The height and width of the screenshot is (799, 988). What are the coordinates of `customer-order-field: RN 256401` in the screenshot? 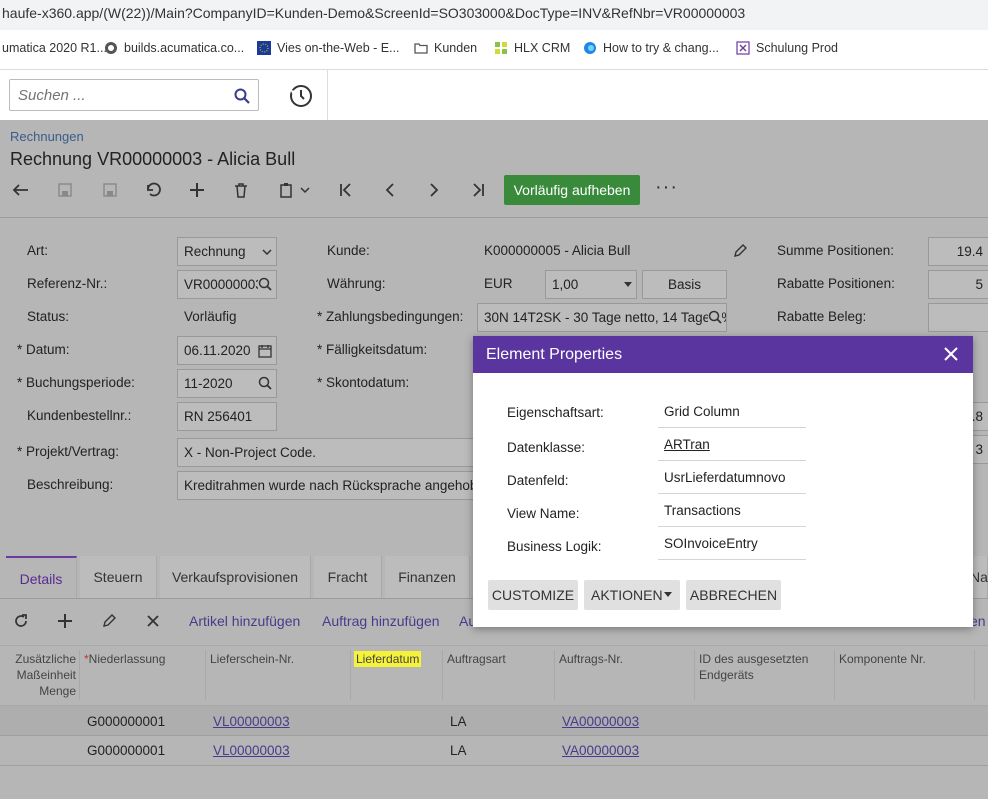 It's located at (227, 416).